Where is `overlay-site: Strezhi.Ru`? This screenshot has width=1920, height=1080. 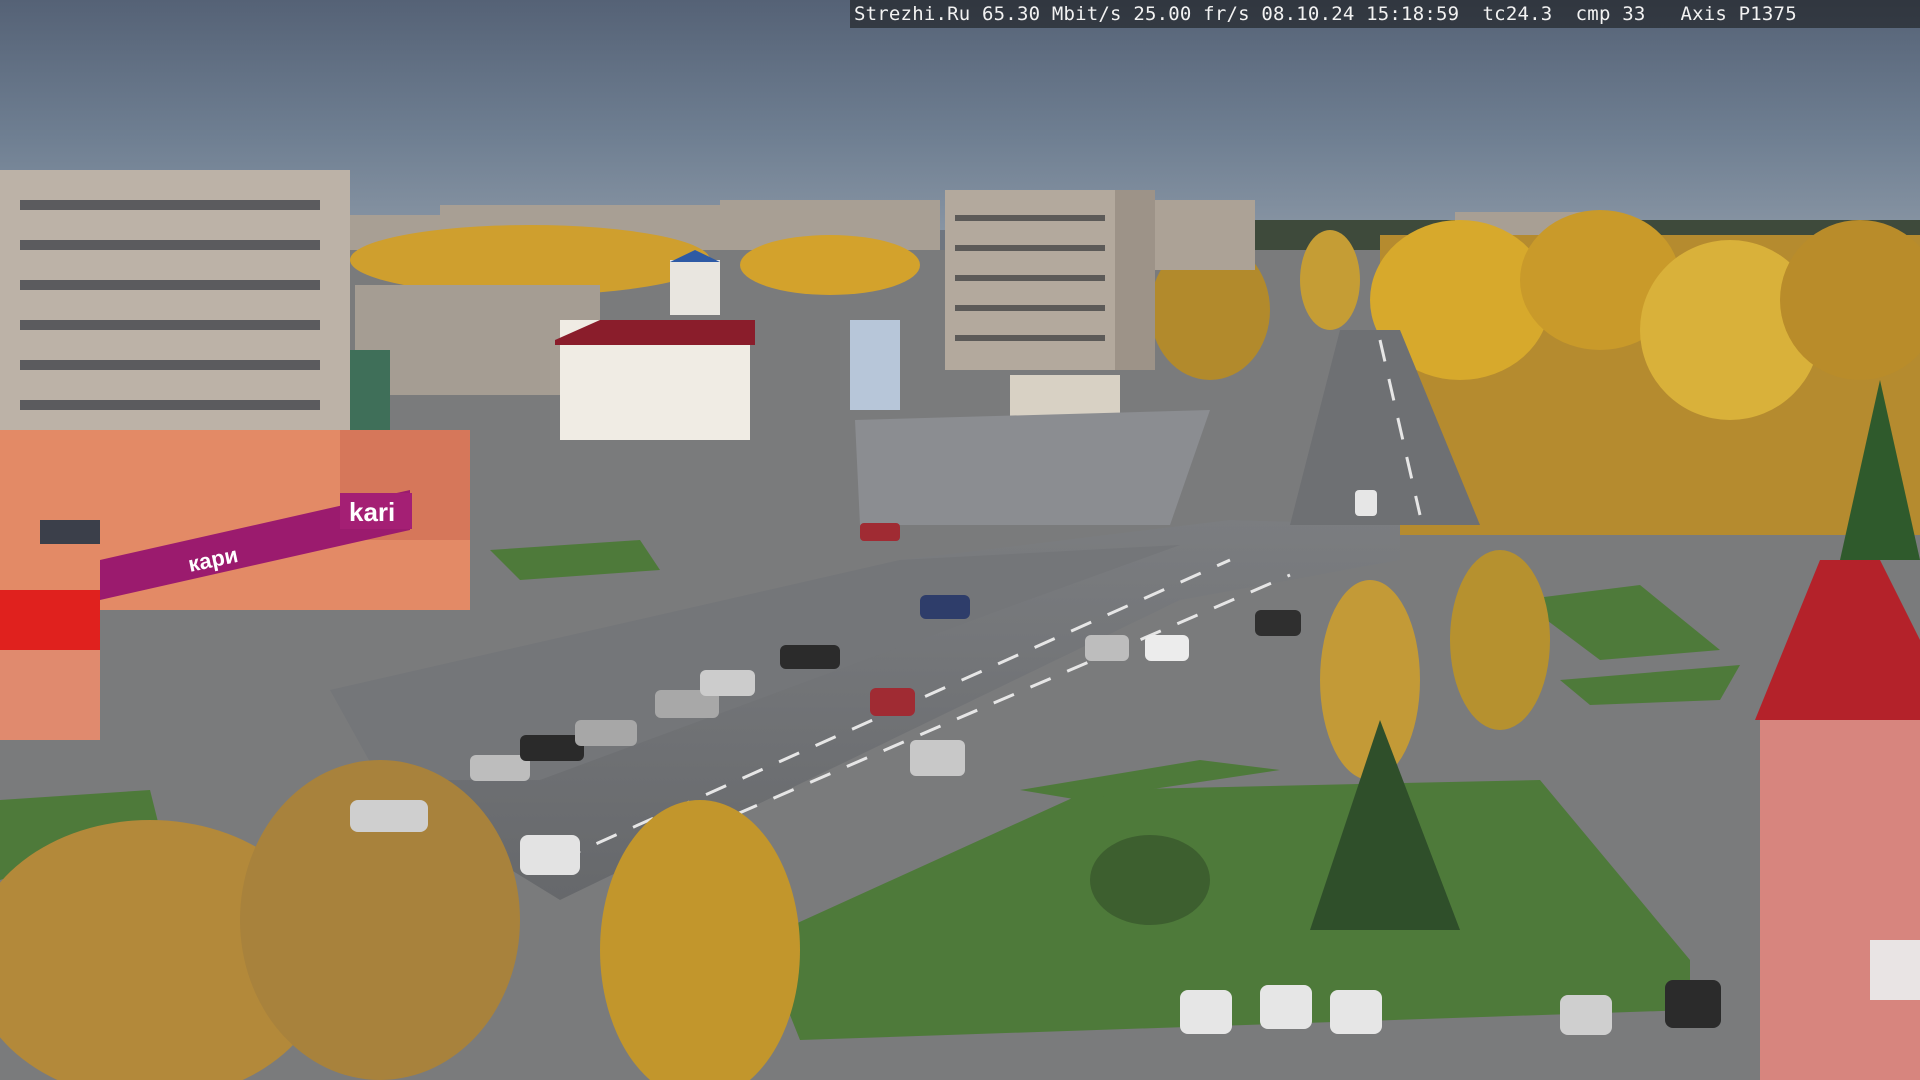
overlay-site: Strezhi.Ru is located at coordinates (912, 14).